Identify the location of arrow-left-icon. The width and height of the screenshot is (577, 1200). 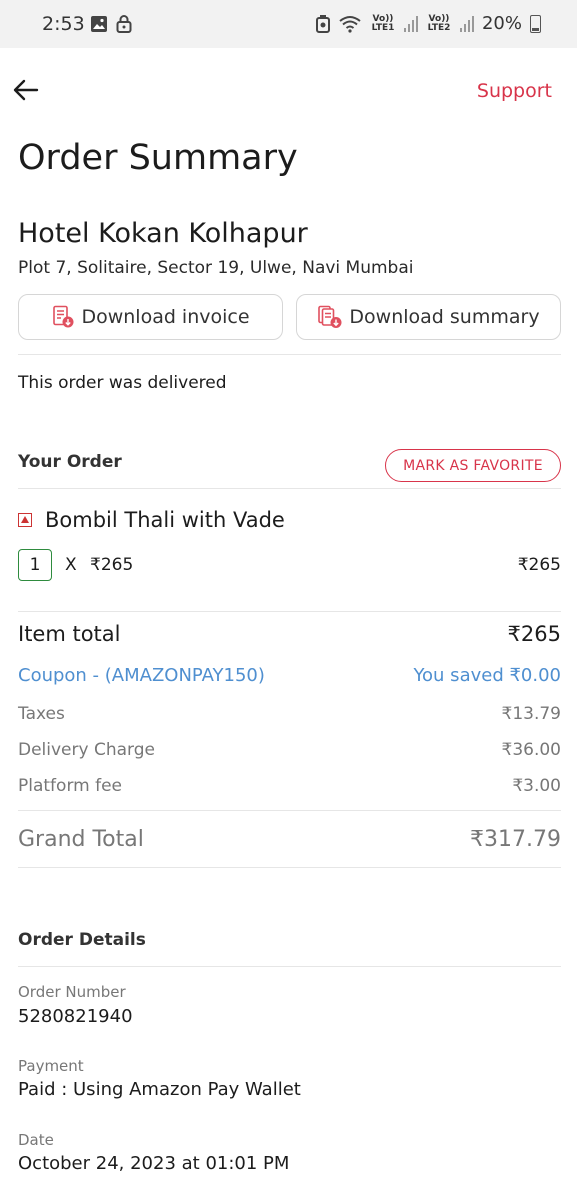
(26, 90).